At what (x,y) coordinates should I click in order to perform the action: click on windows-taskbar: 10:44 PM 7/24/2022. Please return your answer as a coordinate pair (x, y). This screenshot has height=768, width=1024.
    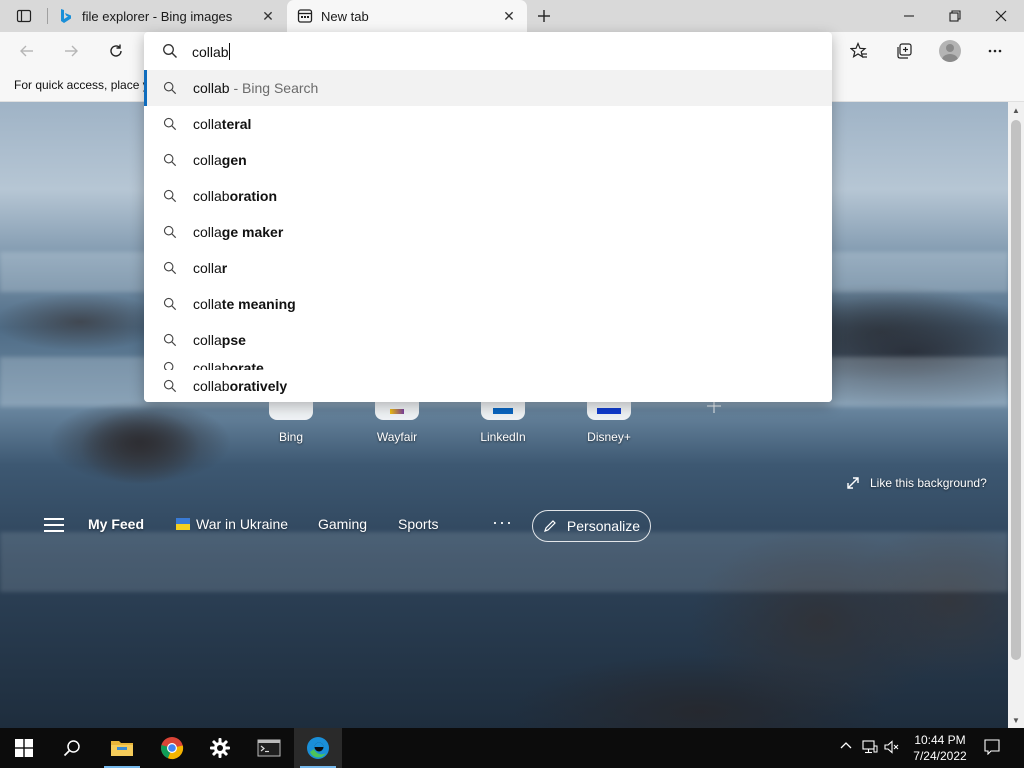
    Looking at the image, I should click on (512, 748).